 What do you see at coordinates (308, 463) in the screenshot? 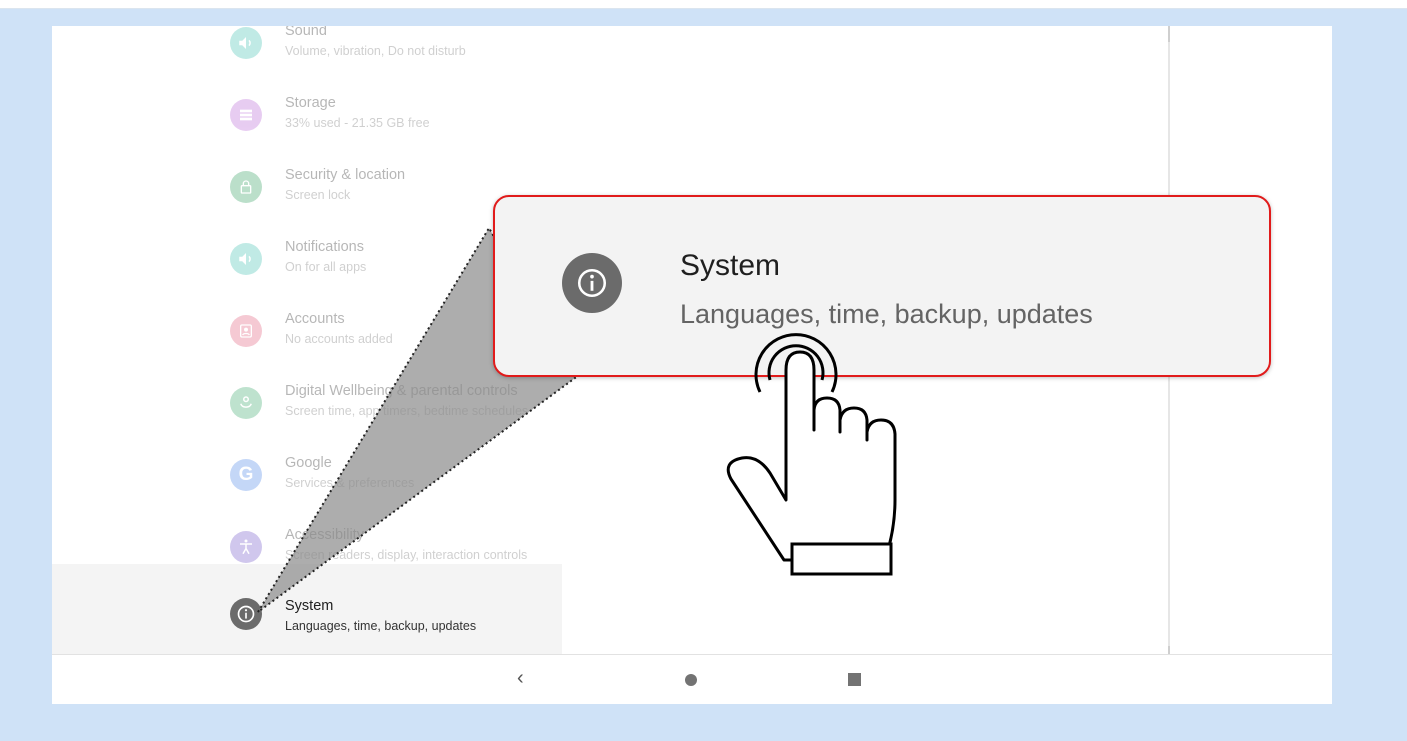
I see `settings-item-title: Google` at bounding box center [308, 463].